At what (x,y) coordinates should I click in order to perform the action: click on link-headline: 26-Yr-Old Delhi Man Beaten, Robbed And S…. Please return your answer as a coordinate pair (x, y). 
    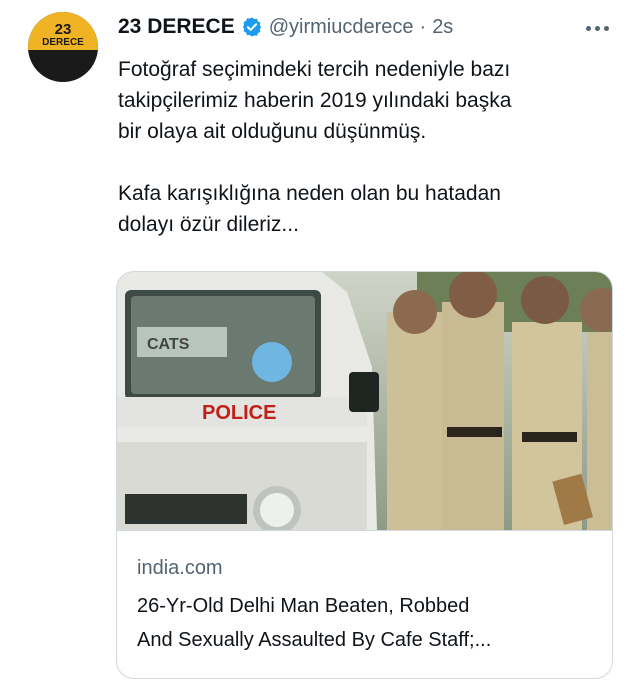
    Looking at the image, I should click on (368, 623).